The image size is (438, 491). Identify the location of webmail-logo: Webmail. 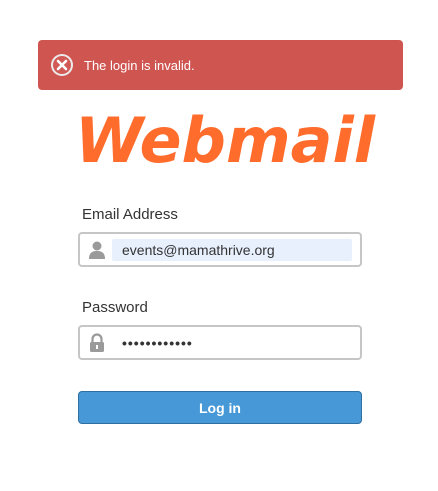
(225, 139).